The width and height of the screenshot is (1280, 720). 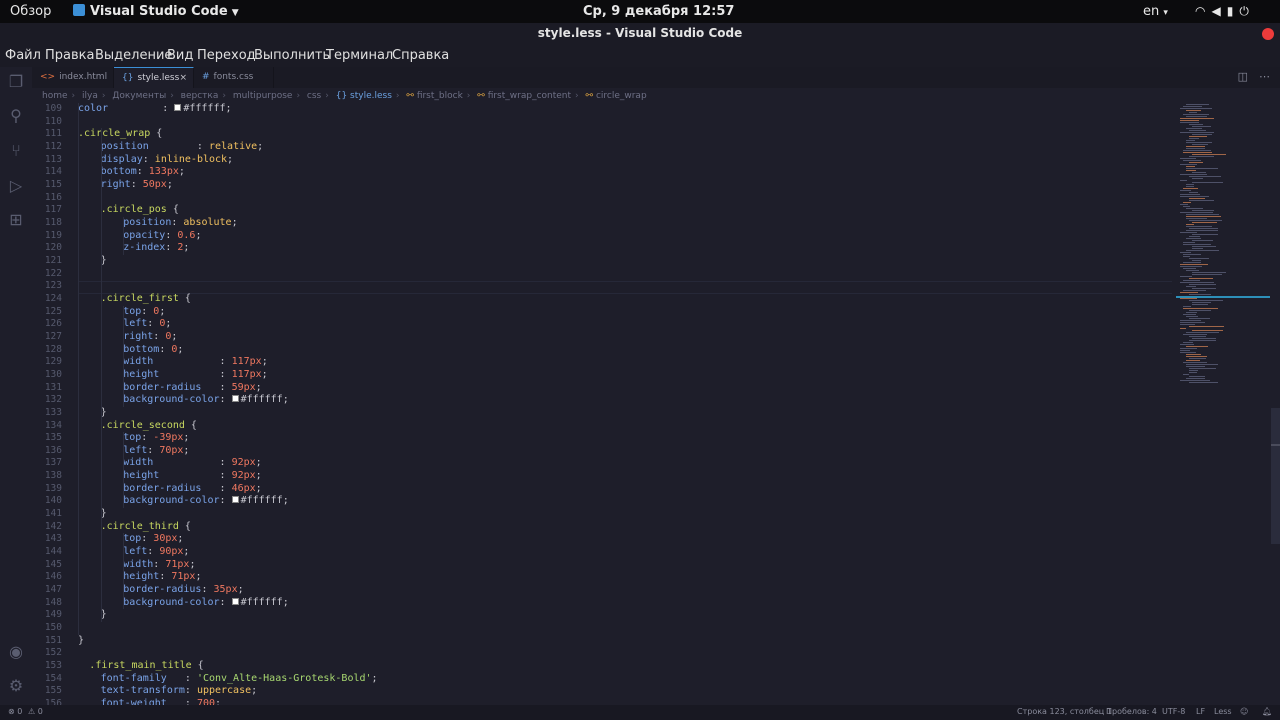 What do you see at coordinates (1275, 476) in the screenshot?
I see `vertical-scrollbar-thumb` at bounding box center [1275, 476].